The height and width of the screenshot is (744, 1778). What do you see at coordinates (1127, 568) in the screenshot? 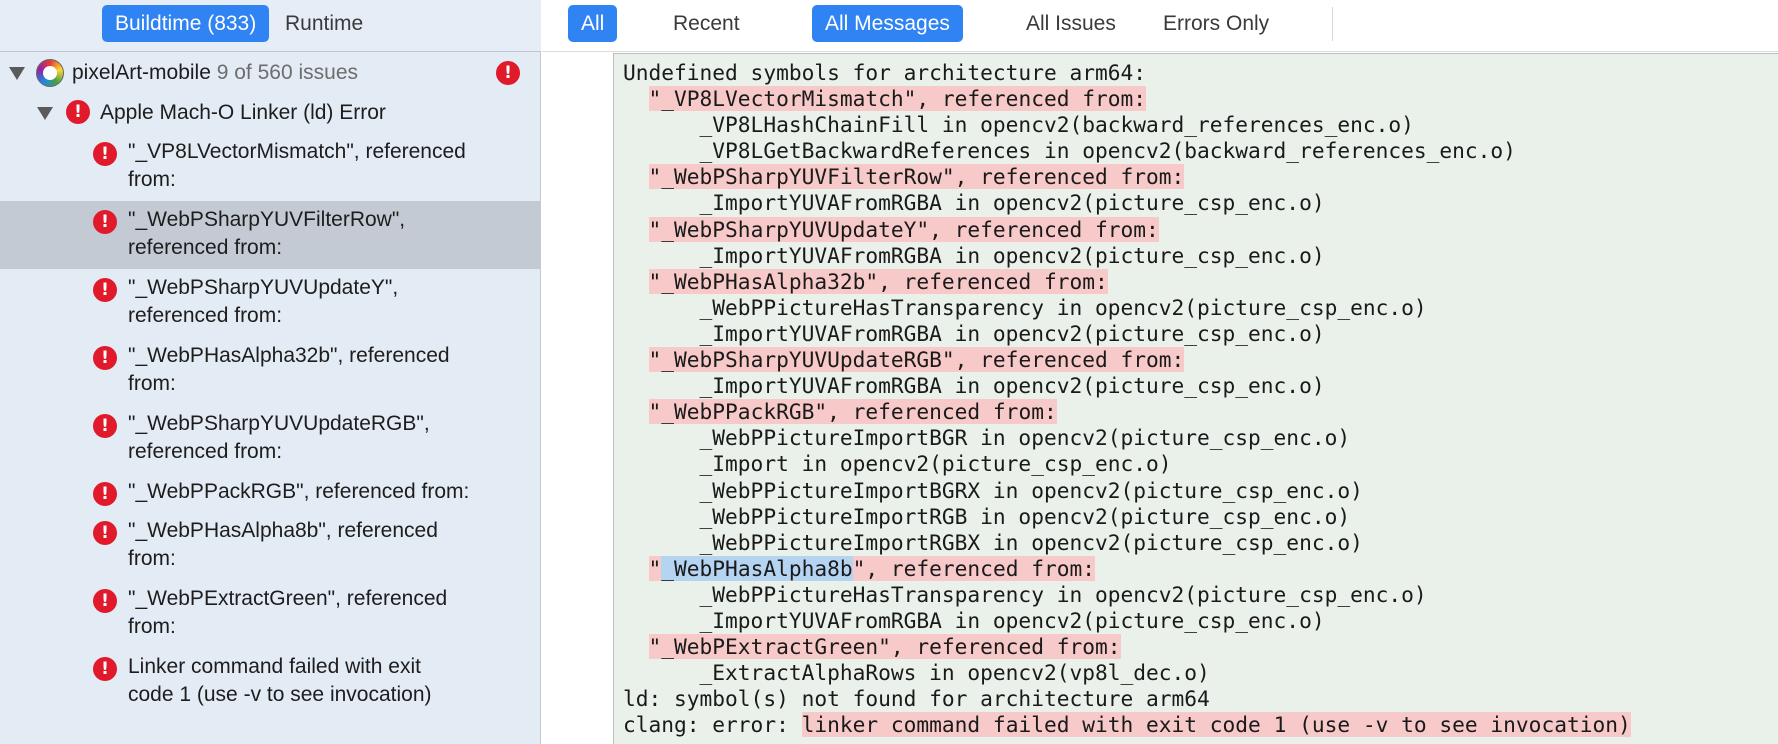
I see `log-line: "_WebPHasAlpha8b", referenced from:` at bounding box center [1127, 568].